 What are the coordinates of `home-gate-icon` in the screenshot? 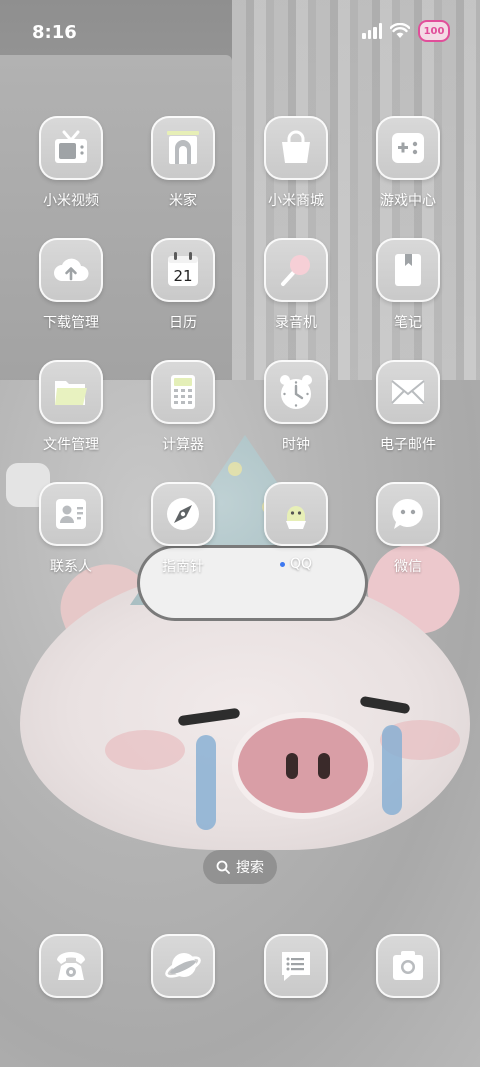 It's located at (183, 147).